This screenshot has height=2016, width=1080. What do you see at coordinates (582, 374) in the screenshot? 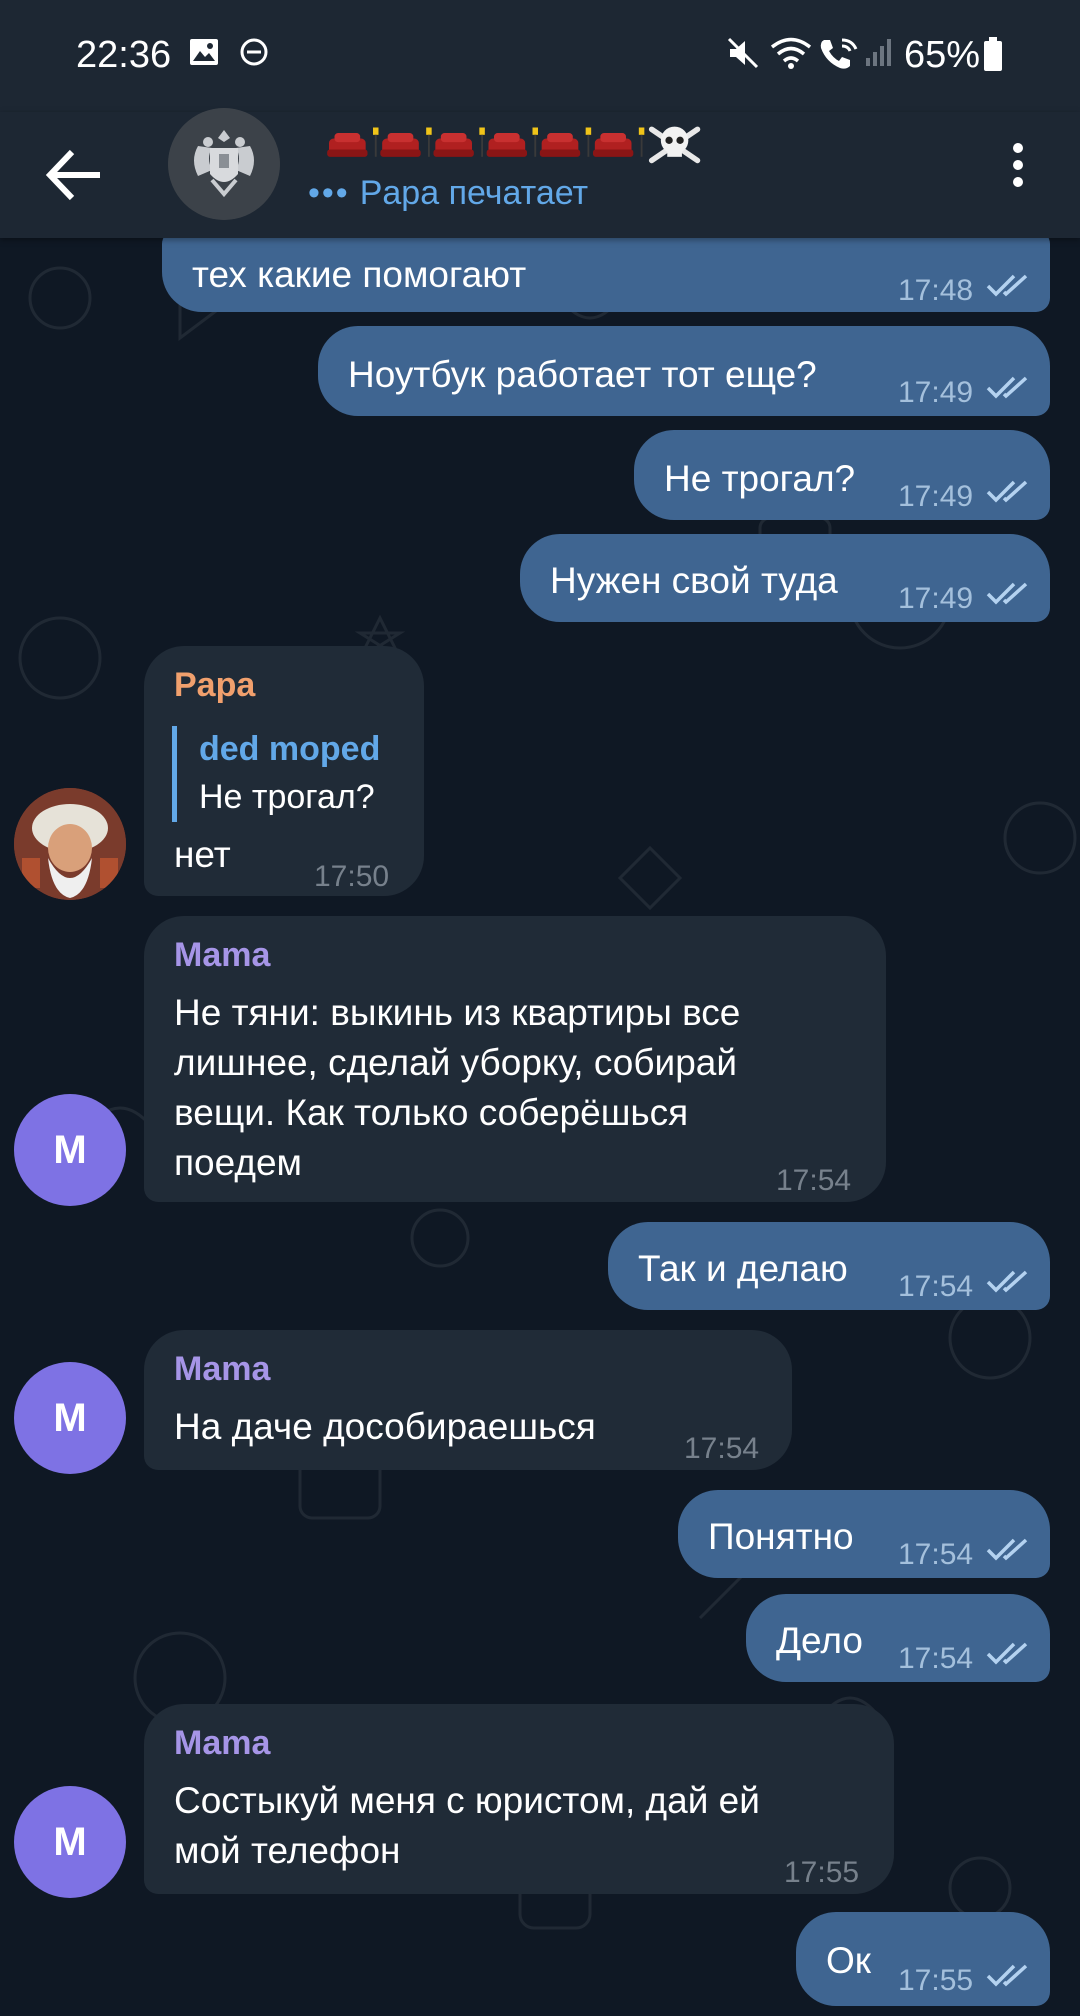
I see `message-text: Ноутбук работает тот еще?` at bounding box center [582, 374].